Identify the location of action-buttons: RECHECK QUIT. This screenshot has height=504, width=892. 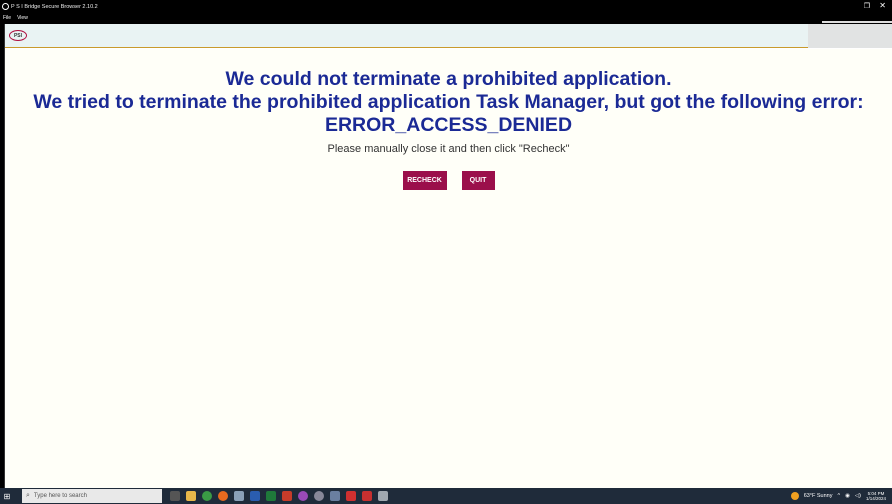
(448, 180).